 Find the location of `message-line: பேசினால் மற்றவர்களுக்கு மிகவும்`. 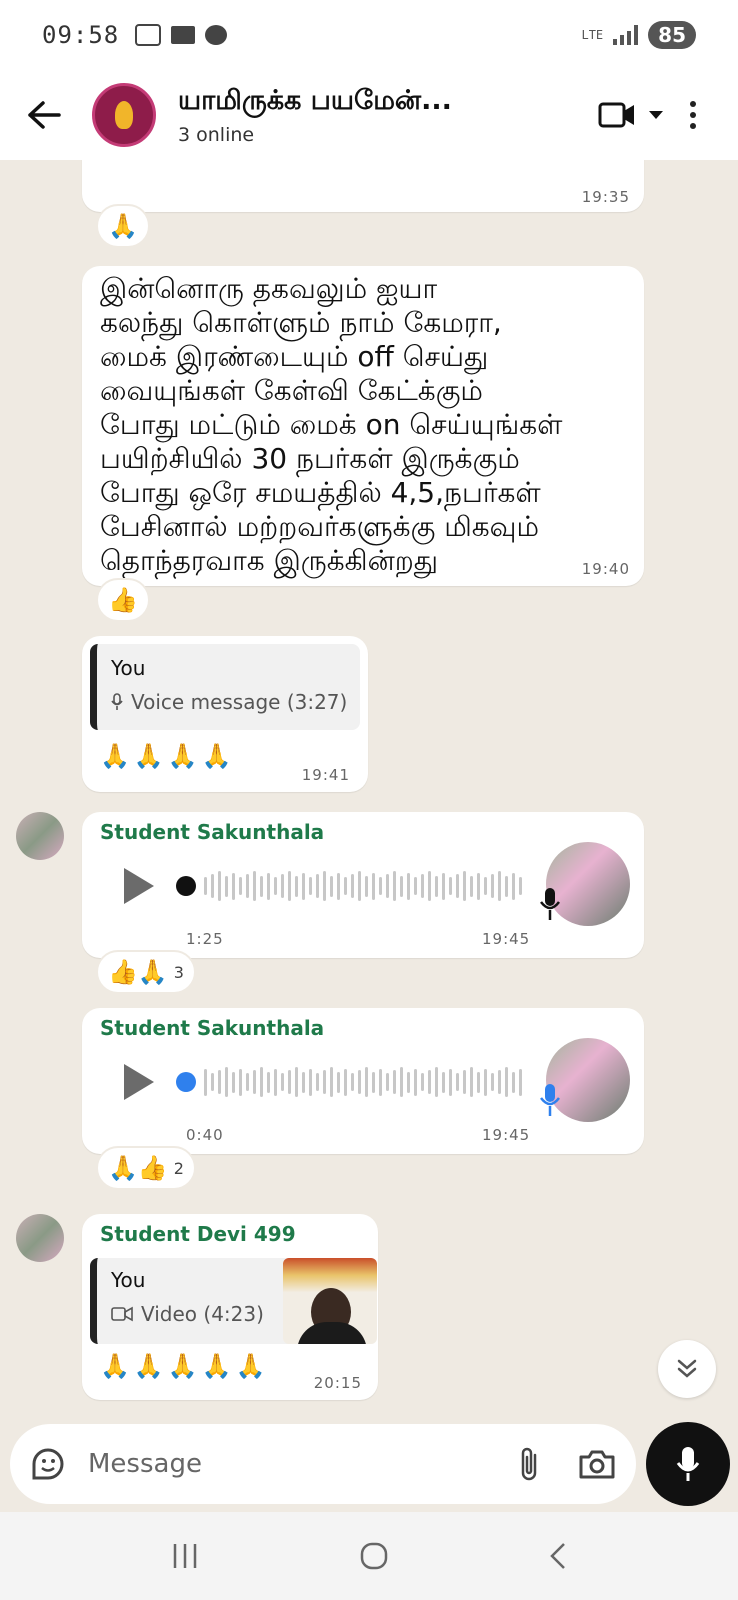

message-line: பேசினால் மற்றவர்களுக்கு மிகவும் is located at coordinates (320, 526).